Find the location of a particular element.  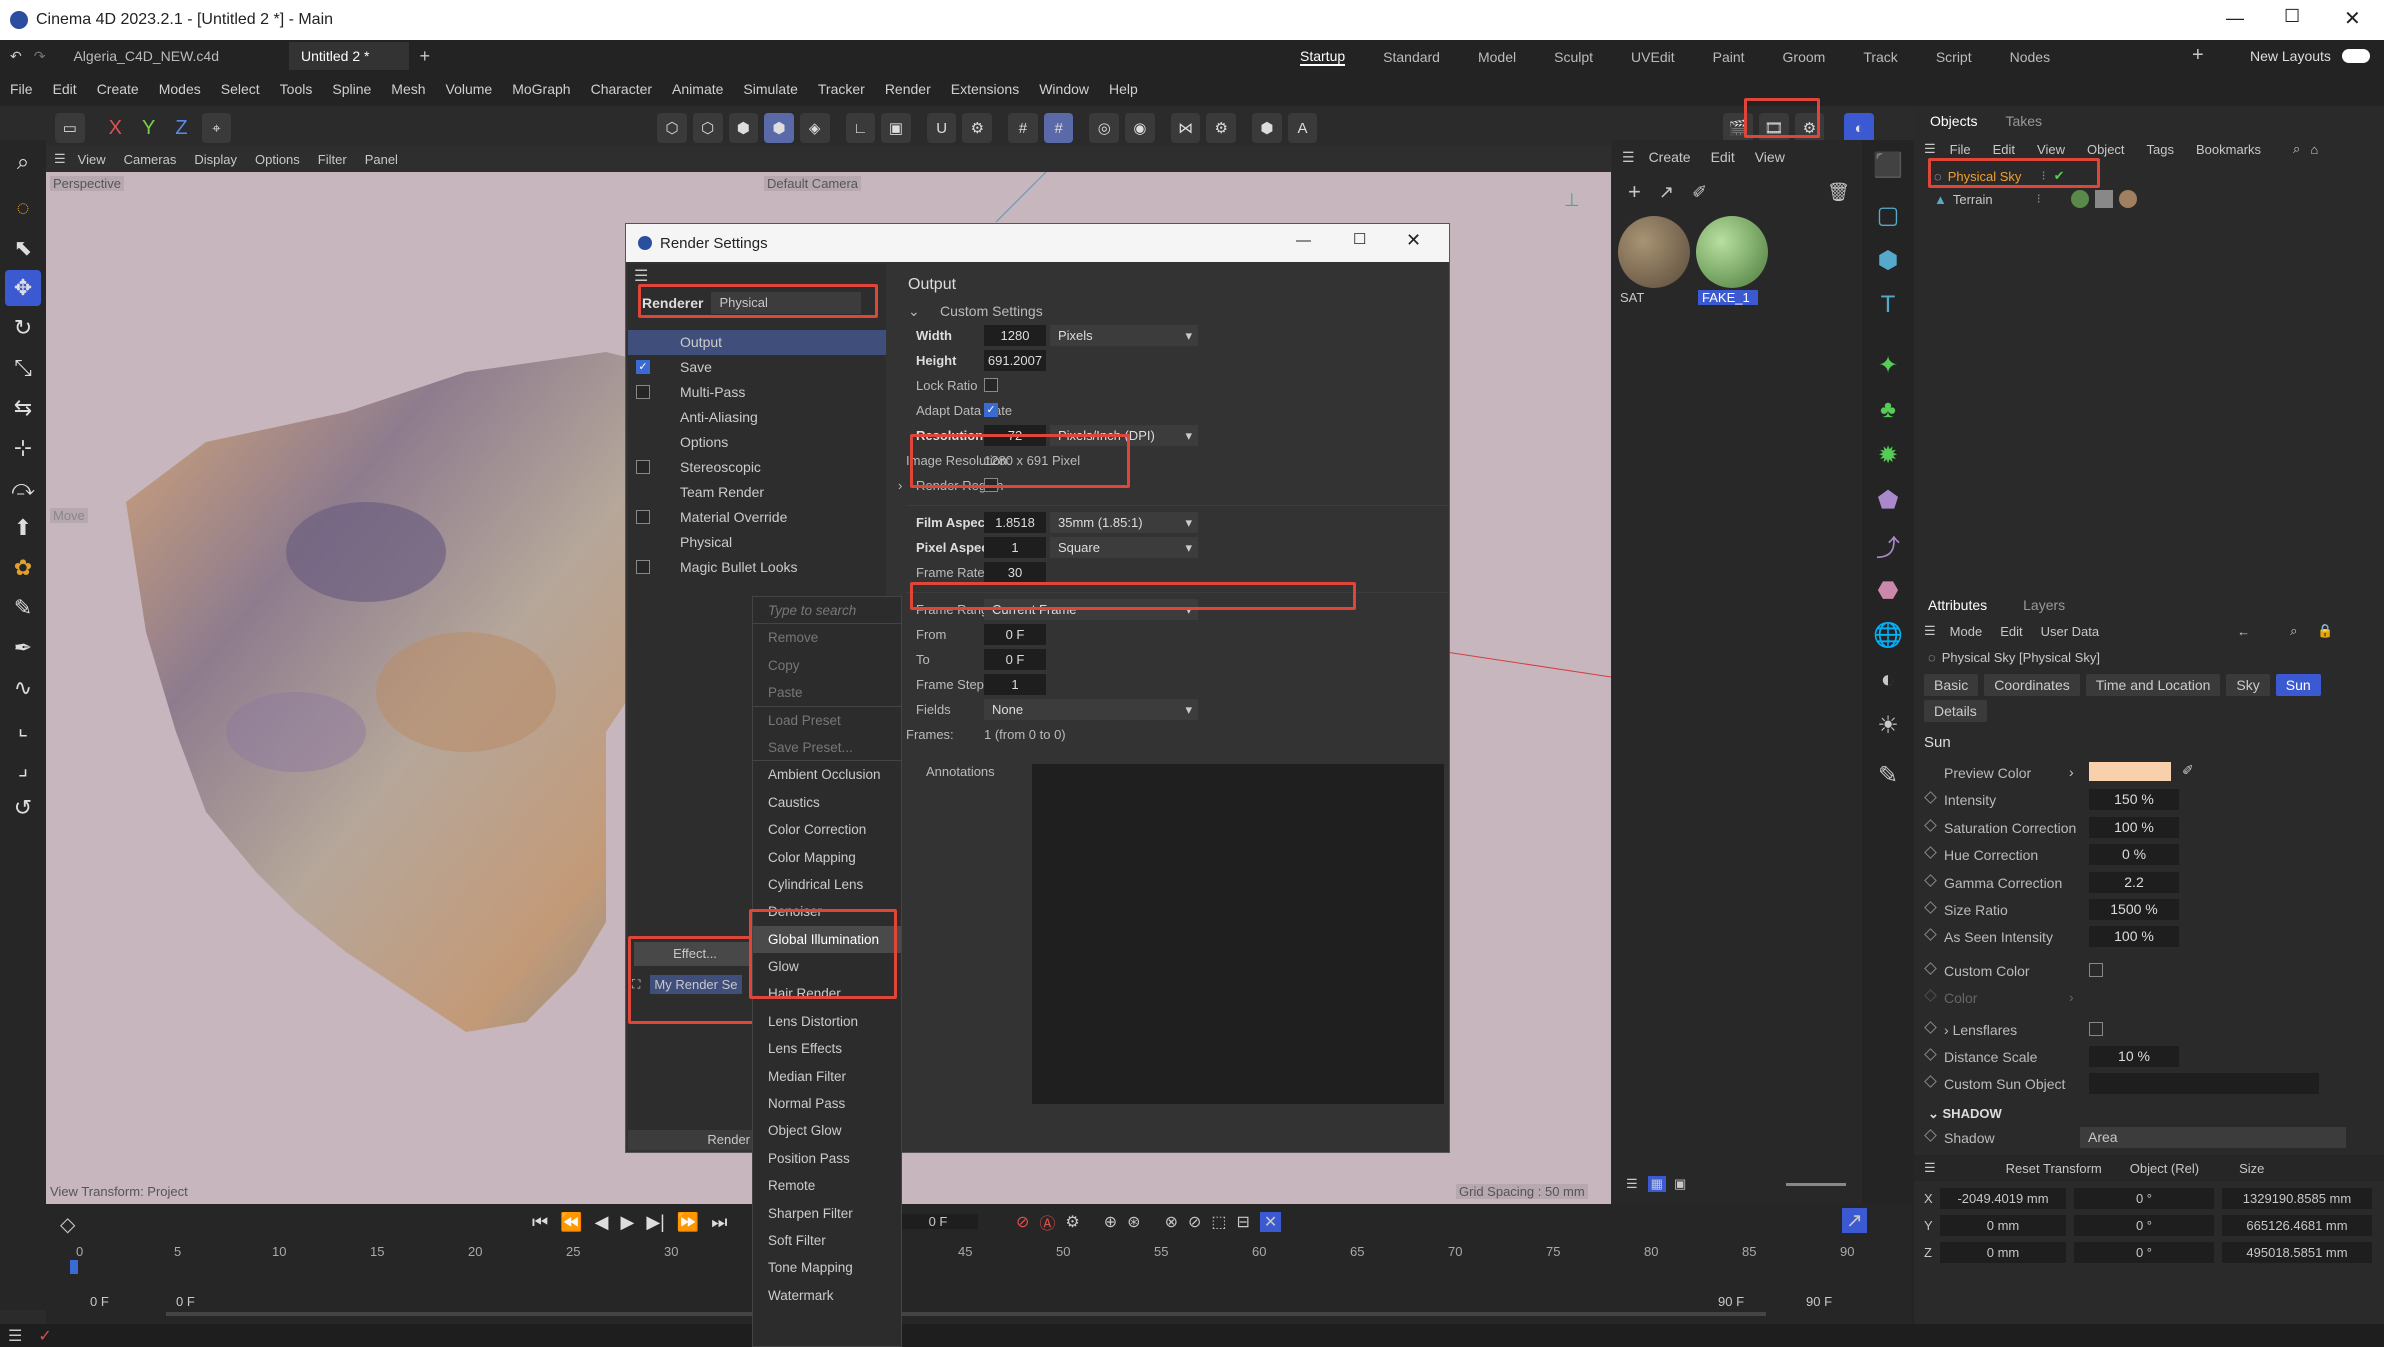

render-view-icon: 🎬 is located at coordinates (1738, 128).